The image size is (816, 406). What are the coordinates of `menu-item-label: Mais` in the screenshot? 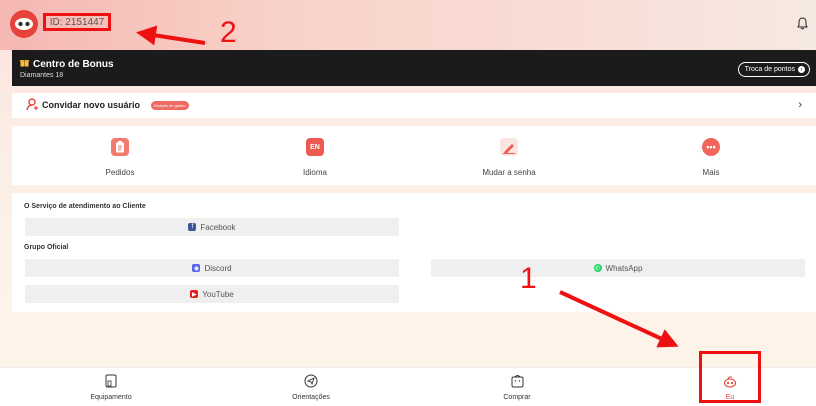 It's located at (711, 172).